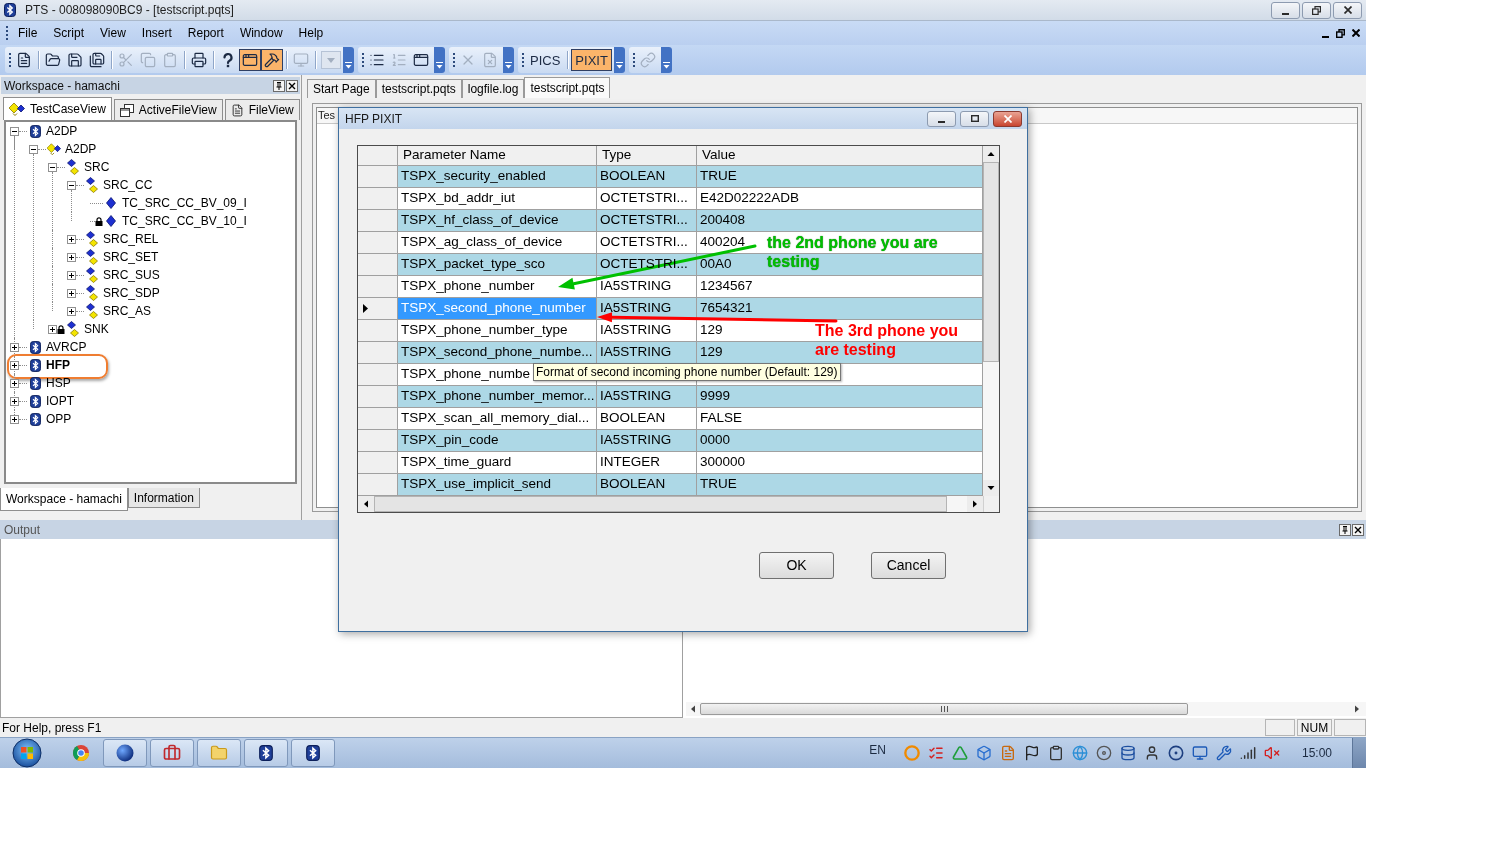 The image size is (1500, 842). Describe the element at coordinates (1316, 753) in the screenshot. I see `clock: 15:00` at that location.